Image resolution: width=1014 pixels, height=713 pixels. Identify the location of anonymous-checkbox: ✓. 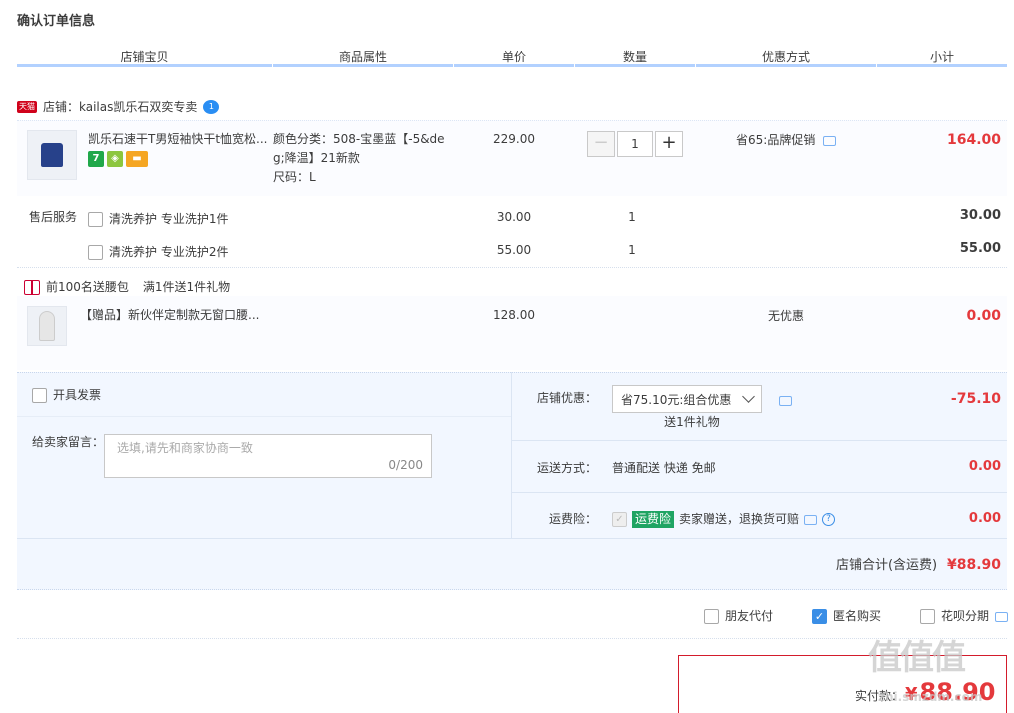
(819, 616).